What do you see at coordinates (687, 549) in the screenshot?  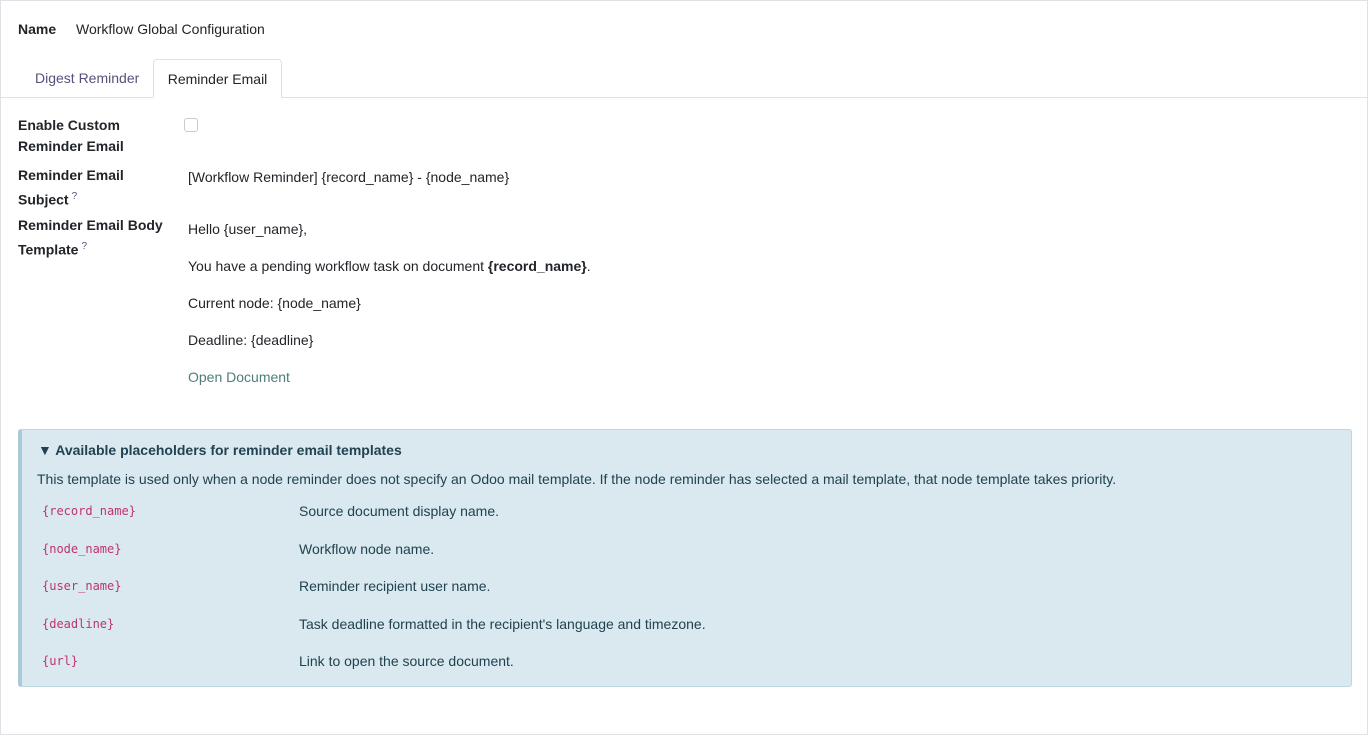 I see `placeholder-row: {node_name} Workflow node name.` at bounding box center [687, 549].